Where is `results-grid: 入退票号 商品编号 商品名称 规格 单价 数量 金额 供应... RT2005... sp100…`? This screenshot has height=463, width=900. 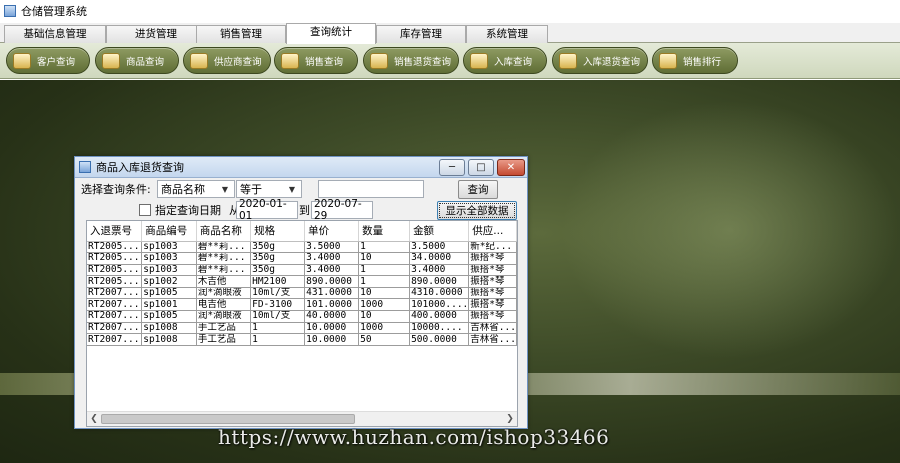 results-grid: 入退票号 商品编号 商品名称 规格 单价 数量 金额 供应... RT2005... sp100… is located at coordinates (302, 283).